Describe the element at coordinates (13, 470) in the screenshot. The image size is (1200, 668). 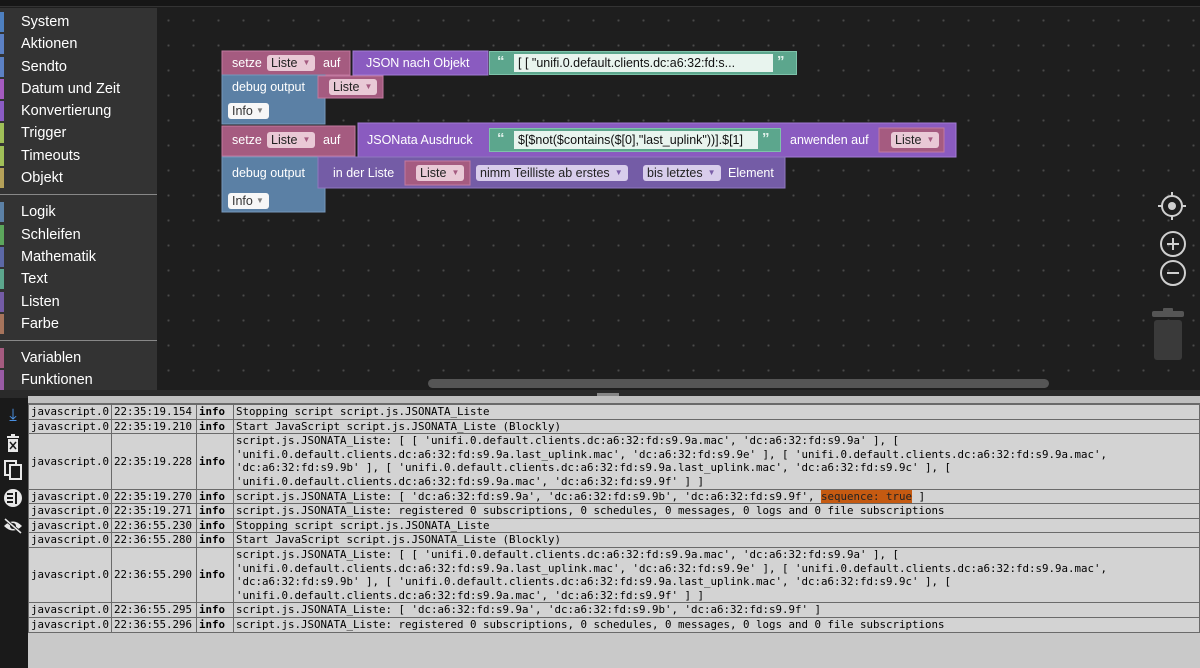
I see `copy-icon` at that location.